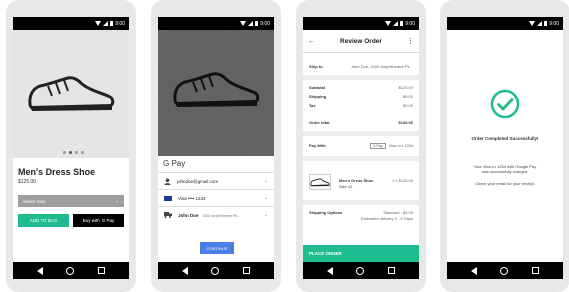  Describe the element at coordinates (407, 105) in the screenshot. I see `tax-value: $0.00` at that location.